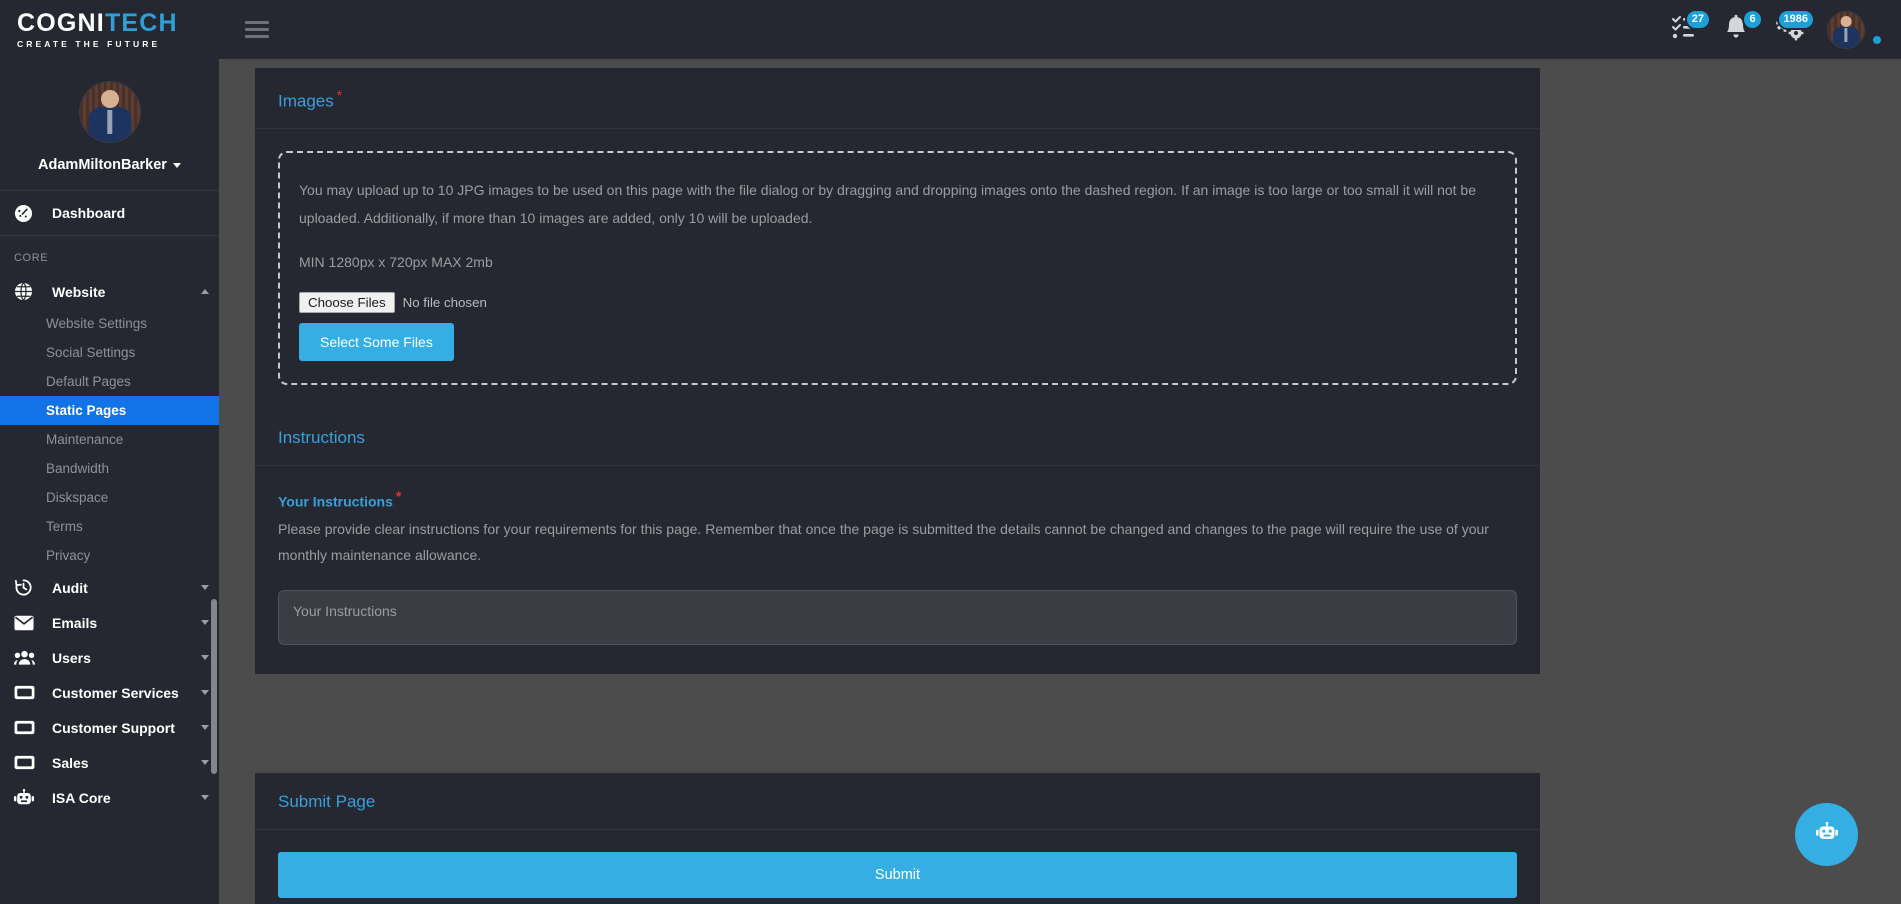 This screenshot has height=904, width=1901. Describe the element at coordinates (115, 692) in the screenshot. I see `sidebar-item-label: Customer Services` at that location.